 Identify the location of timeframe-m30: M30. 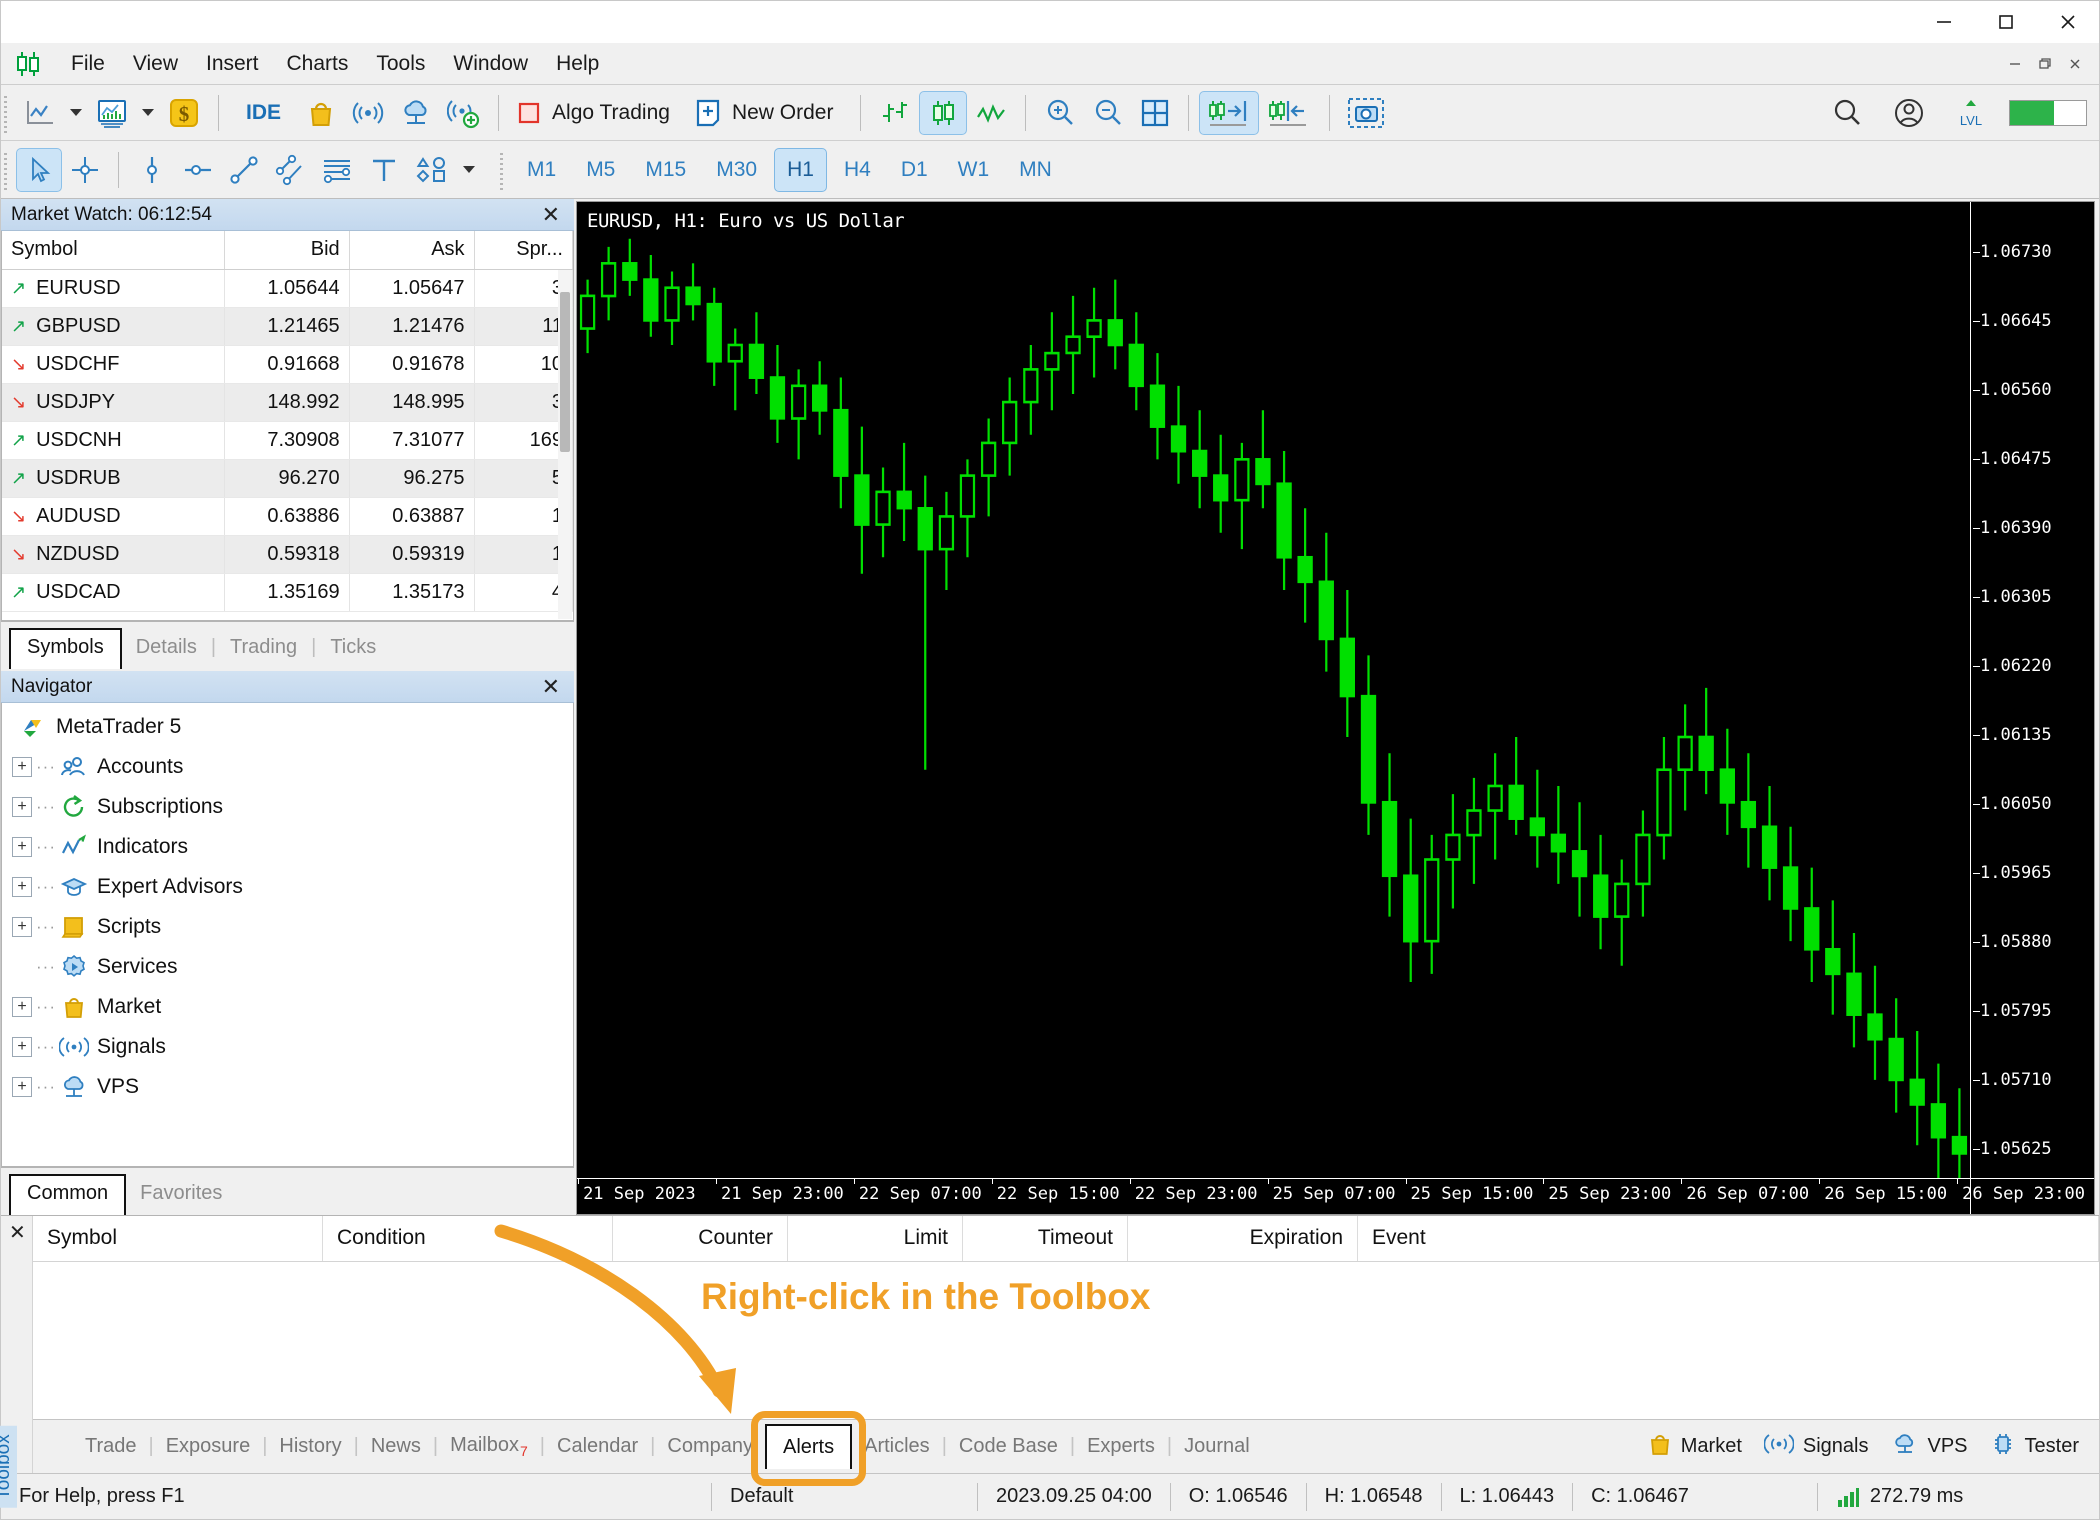
(736, 170).